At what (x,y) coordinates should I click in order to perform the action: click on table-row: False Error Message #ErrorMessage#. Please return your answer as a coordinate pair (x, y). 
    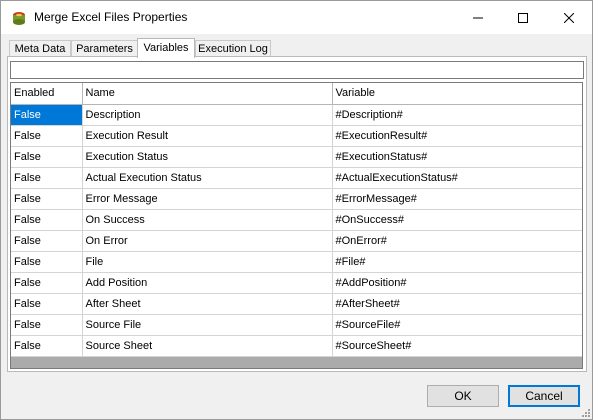
    Looking at the image, I should click on (296, 199).